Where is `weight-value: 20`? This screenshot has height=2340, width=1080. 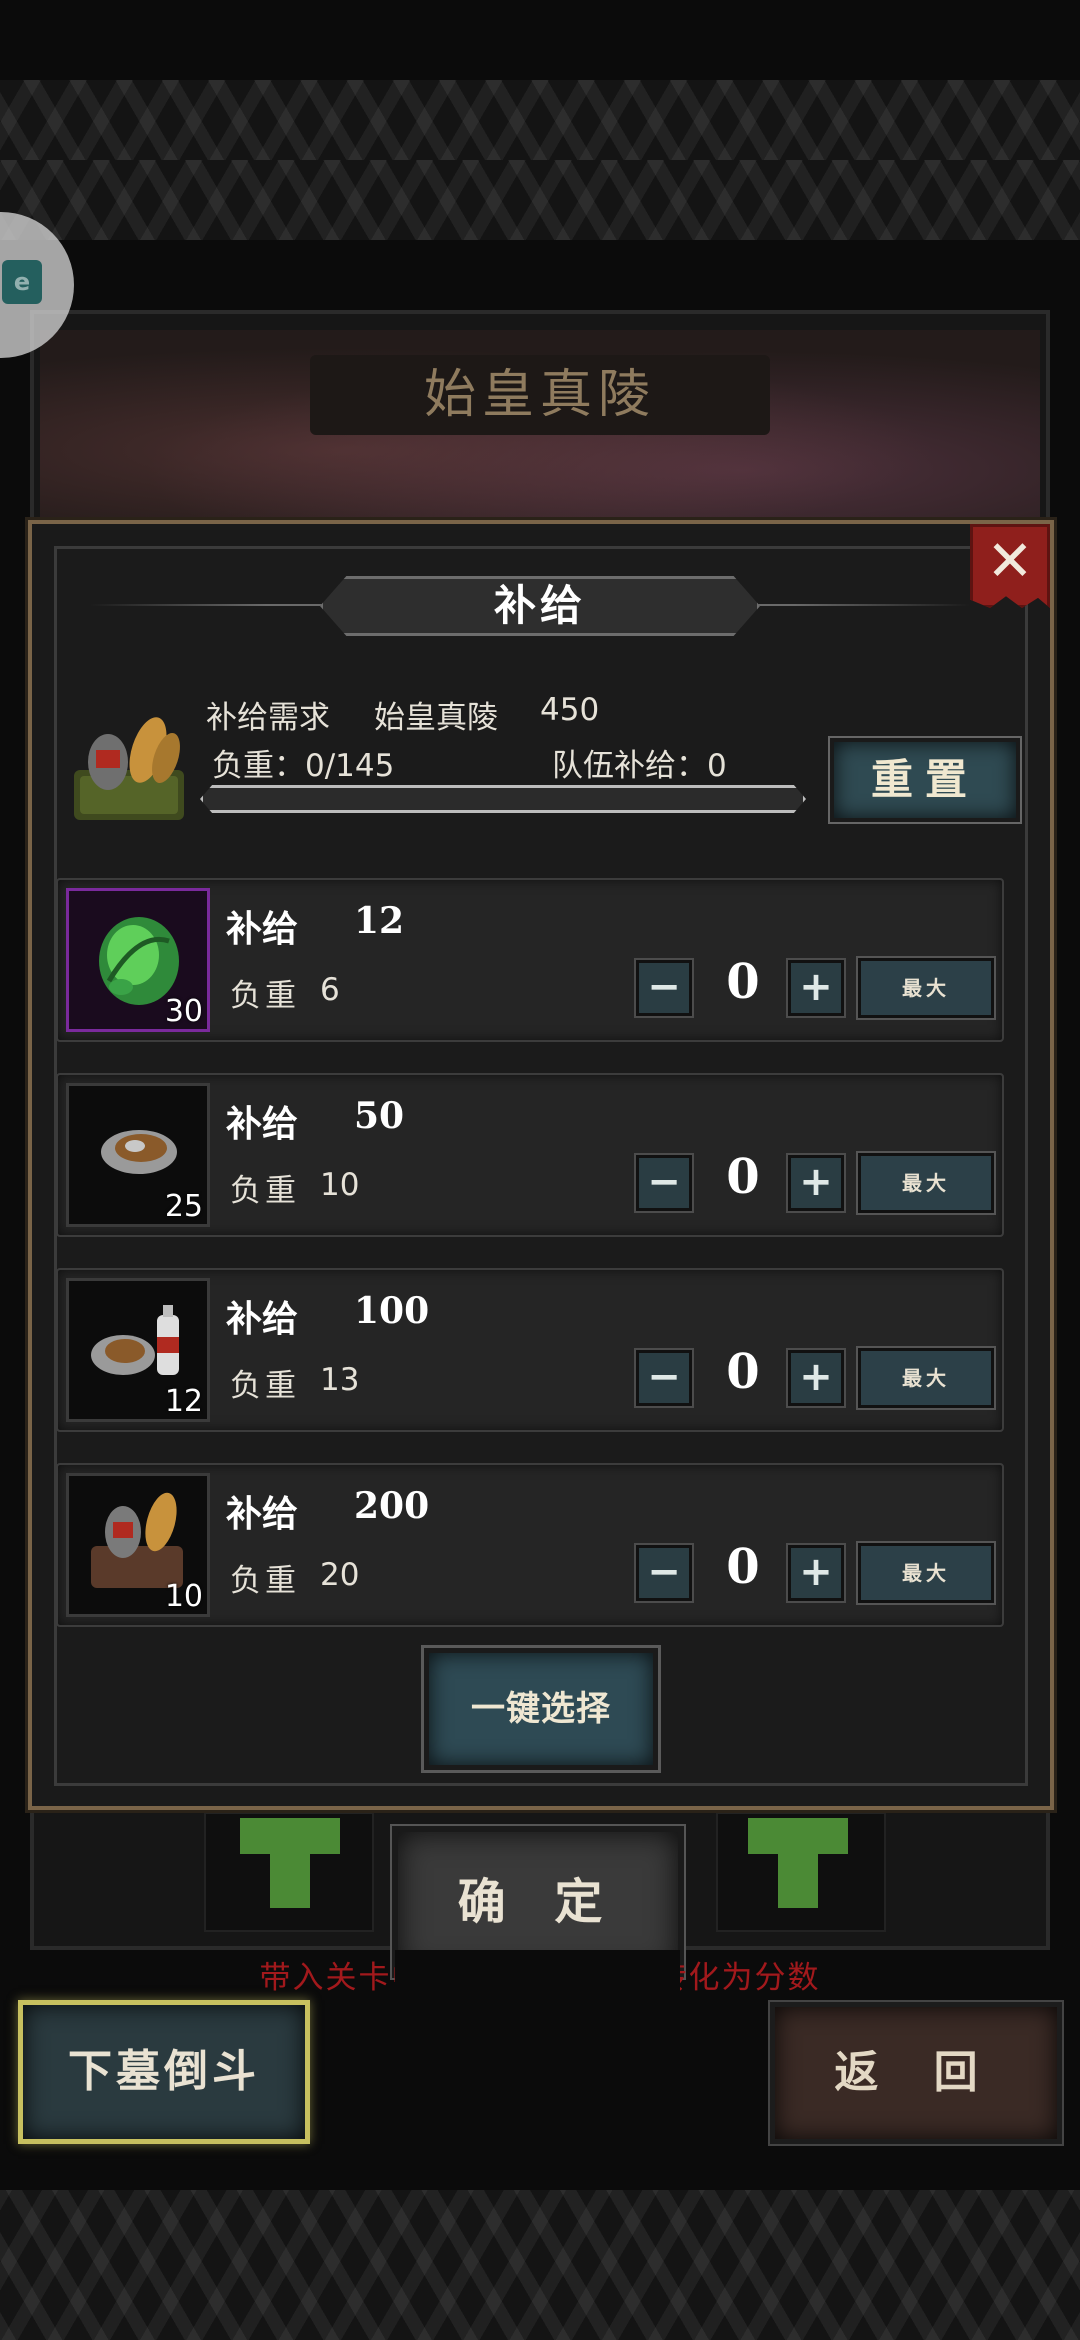 weight-value: 20 is located at coordinates (340, 1575).